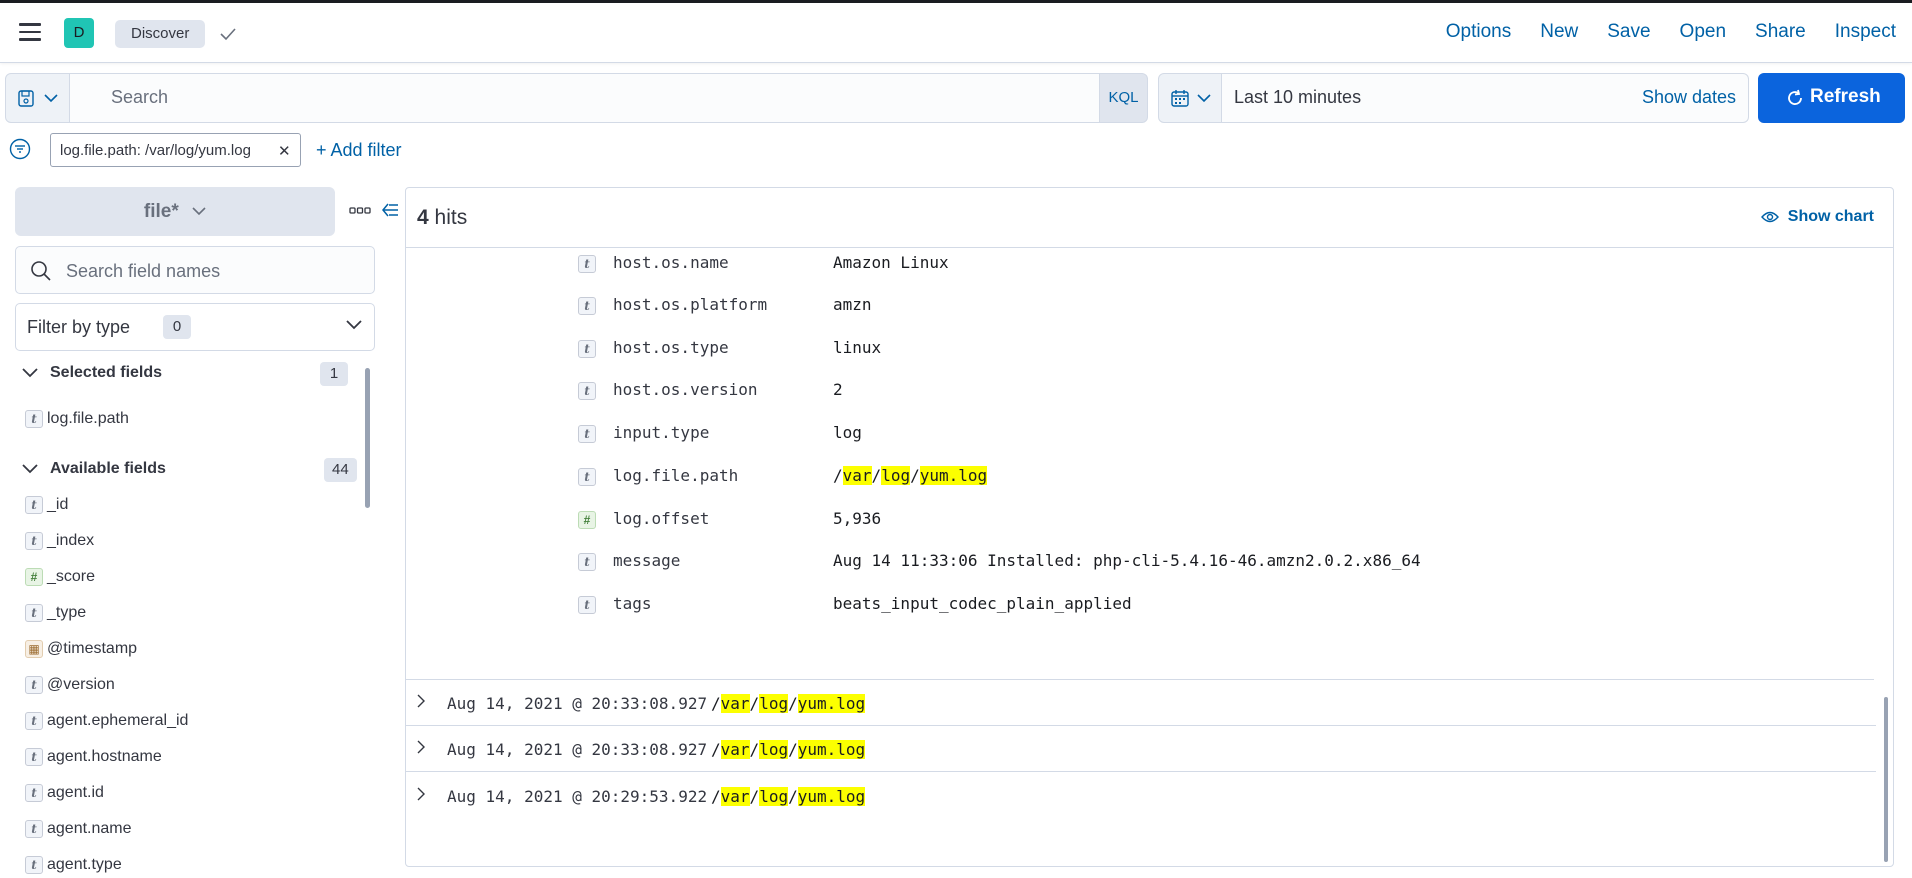  Describe the element at coordinates (847, 432) in the screenshot. I see `doc-field-value: log` at that location.